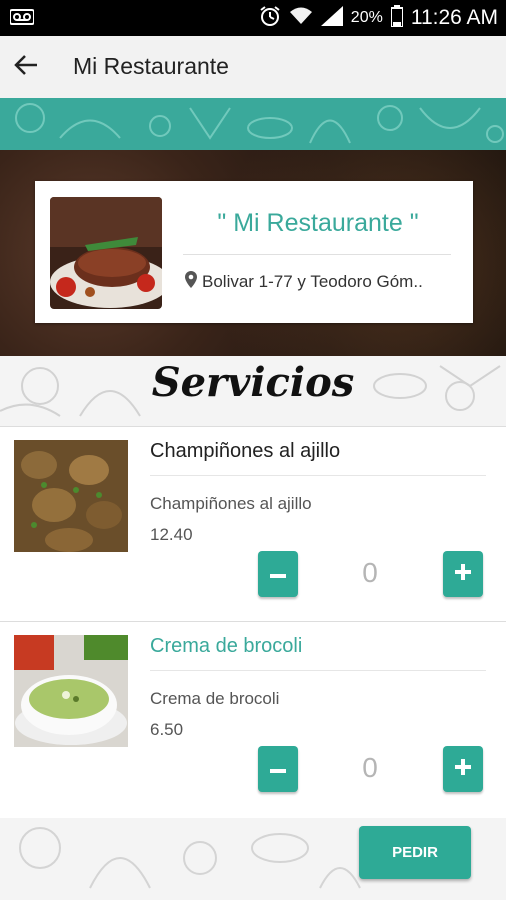 The width and height of the screenshot is (506, 900). What do you see at coordinates (270, 18) in the screenshot?
I see `alarm-icon` at bounding box center [270, 18].